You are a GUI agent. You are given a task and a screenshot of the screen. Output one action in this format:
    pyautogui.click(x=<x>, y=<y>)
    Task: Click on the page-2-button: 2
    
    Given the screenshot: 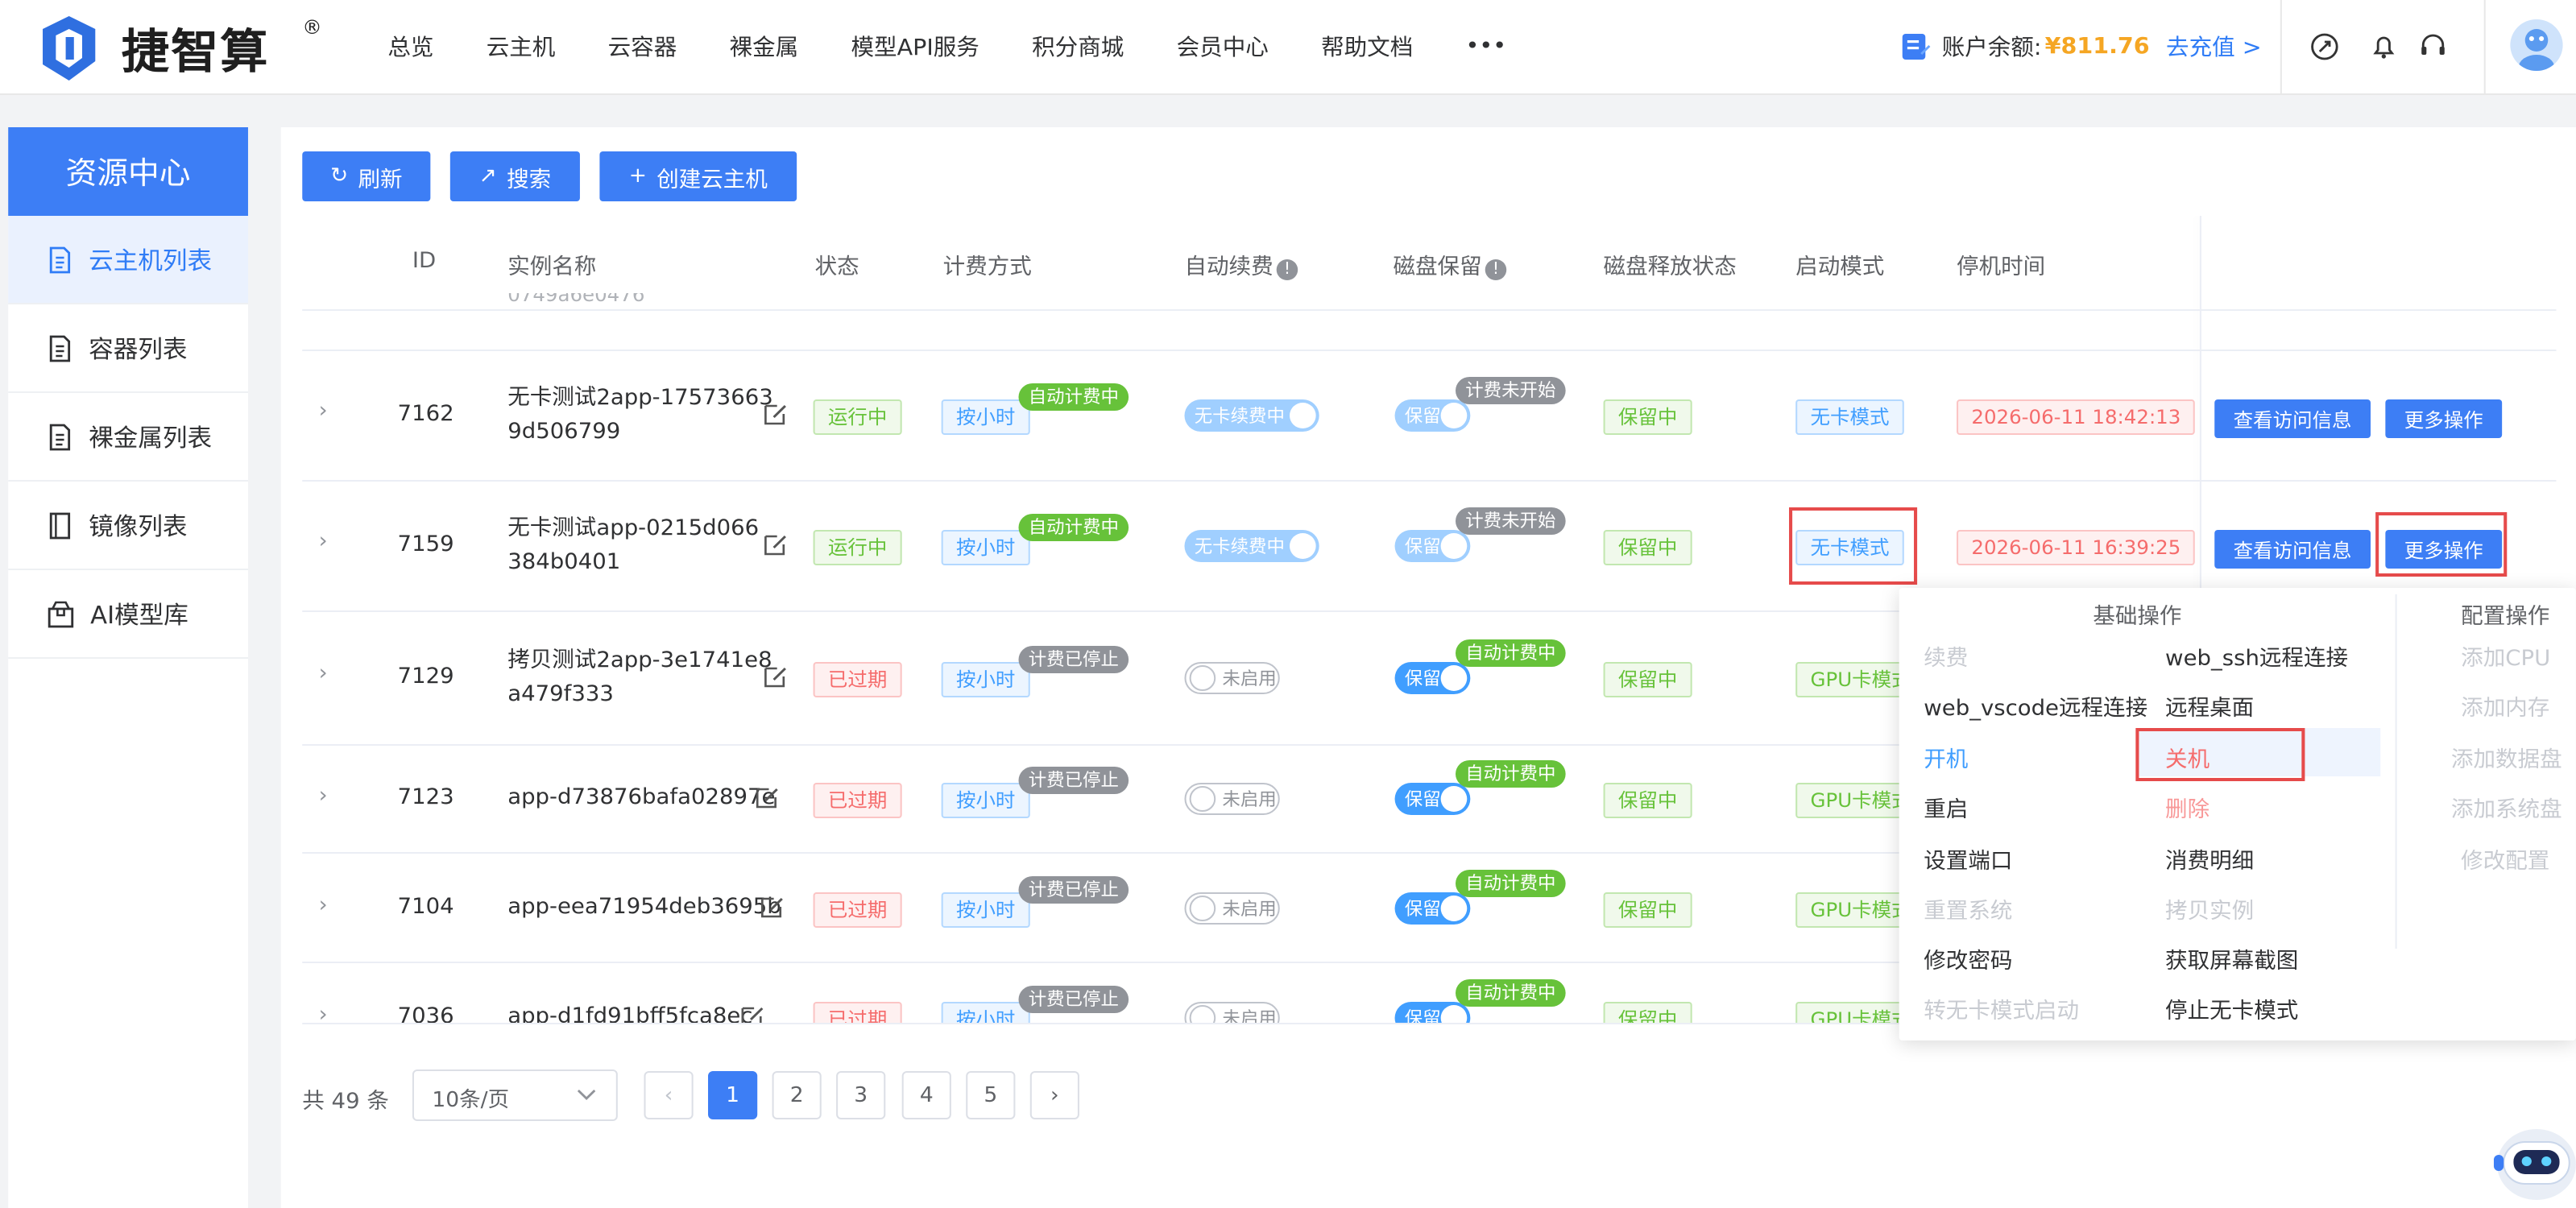 What is the action you would take?
    pyautogui.click(x=797, y=1095)
    